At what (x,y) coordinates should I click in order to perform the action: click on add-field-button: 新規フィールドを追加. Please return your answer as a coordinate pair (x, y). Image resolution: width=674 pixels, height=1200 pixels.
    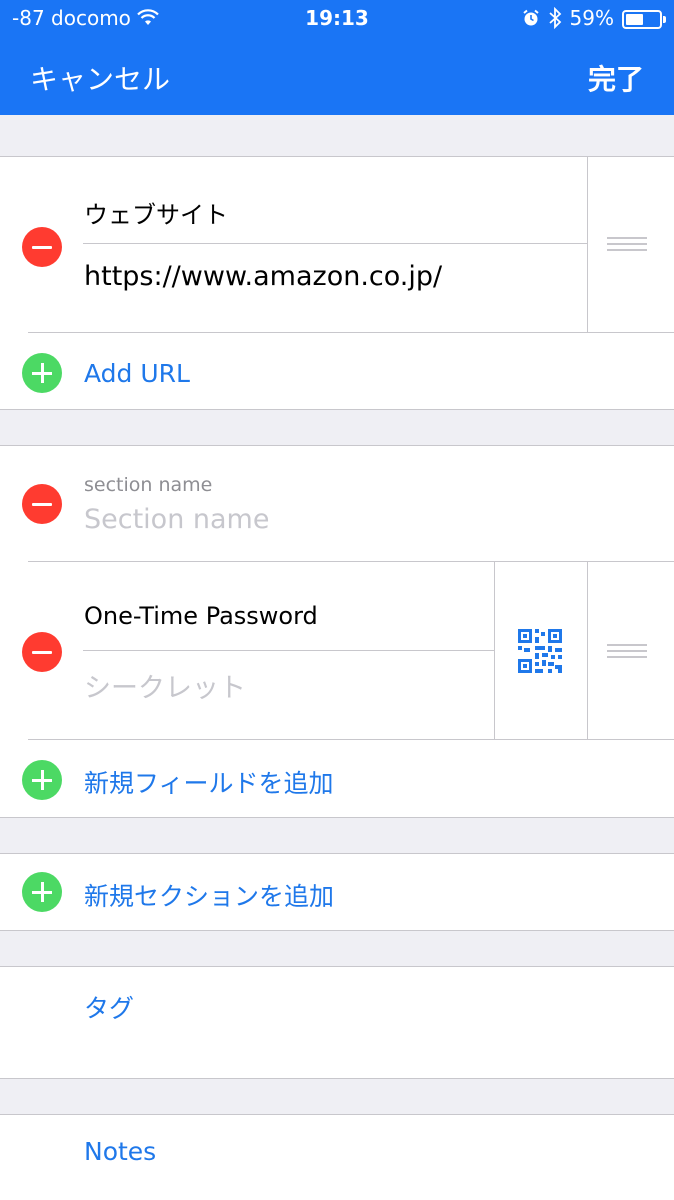
    Looking at the image, I should click on (209, 782).